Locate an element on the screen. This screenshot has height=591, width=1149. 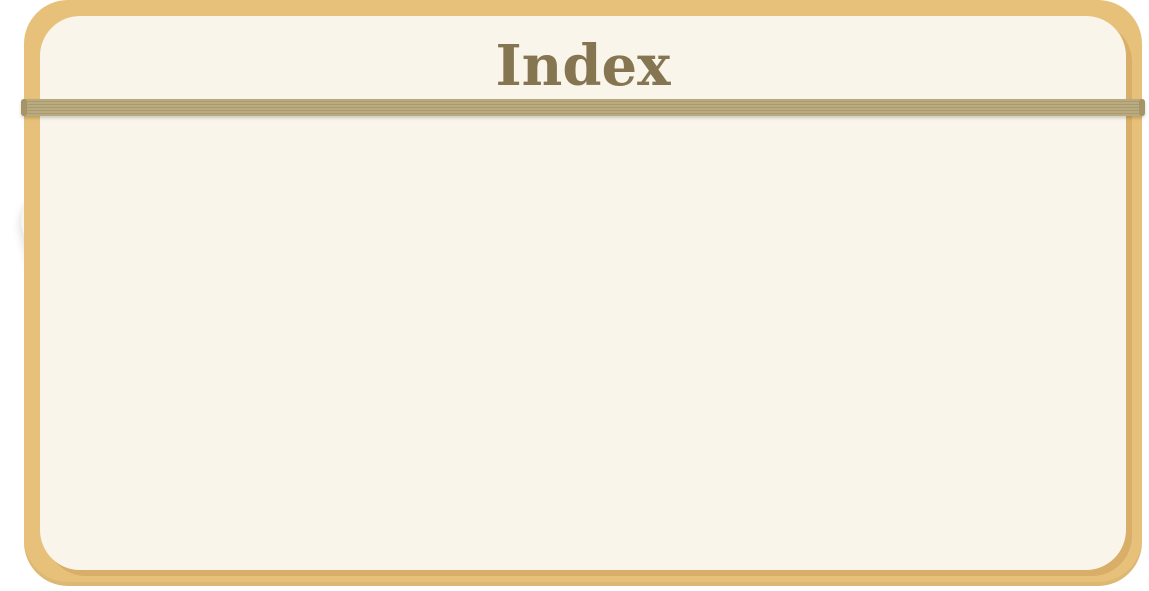
divider-left-cap is located at coordinates (24, 107).